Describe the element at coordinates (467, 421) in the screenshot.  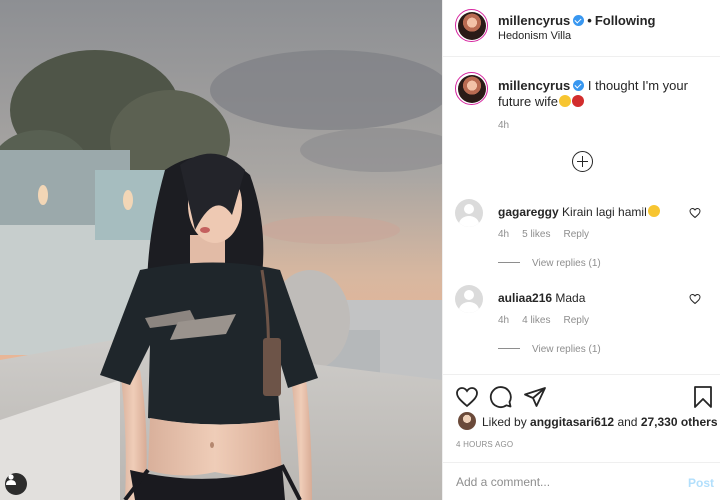
I see `liker-avatar` at that location.